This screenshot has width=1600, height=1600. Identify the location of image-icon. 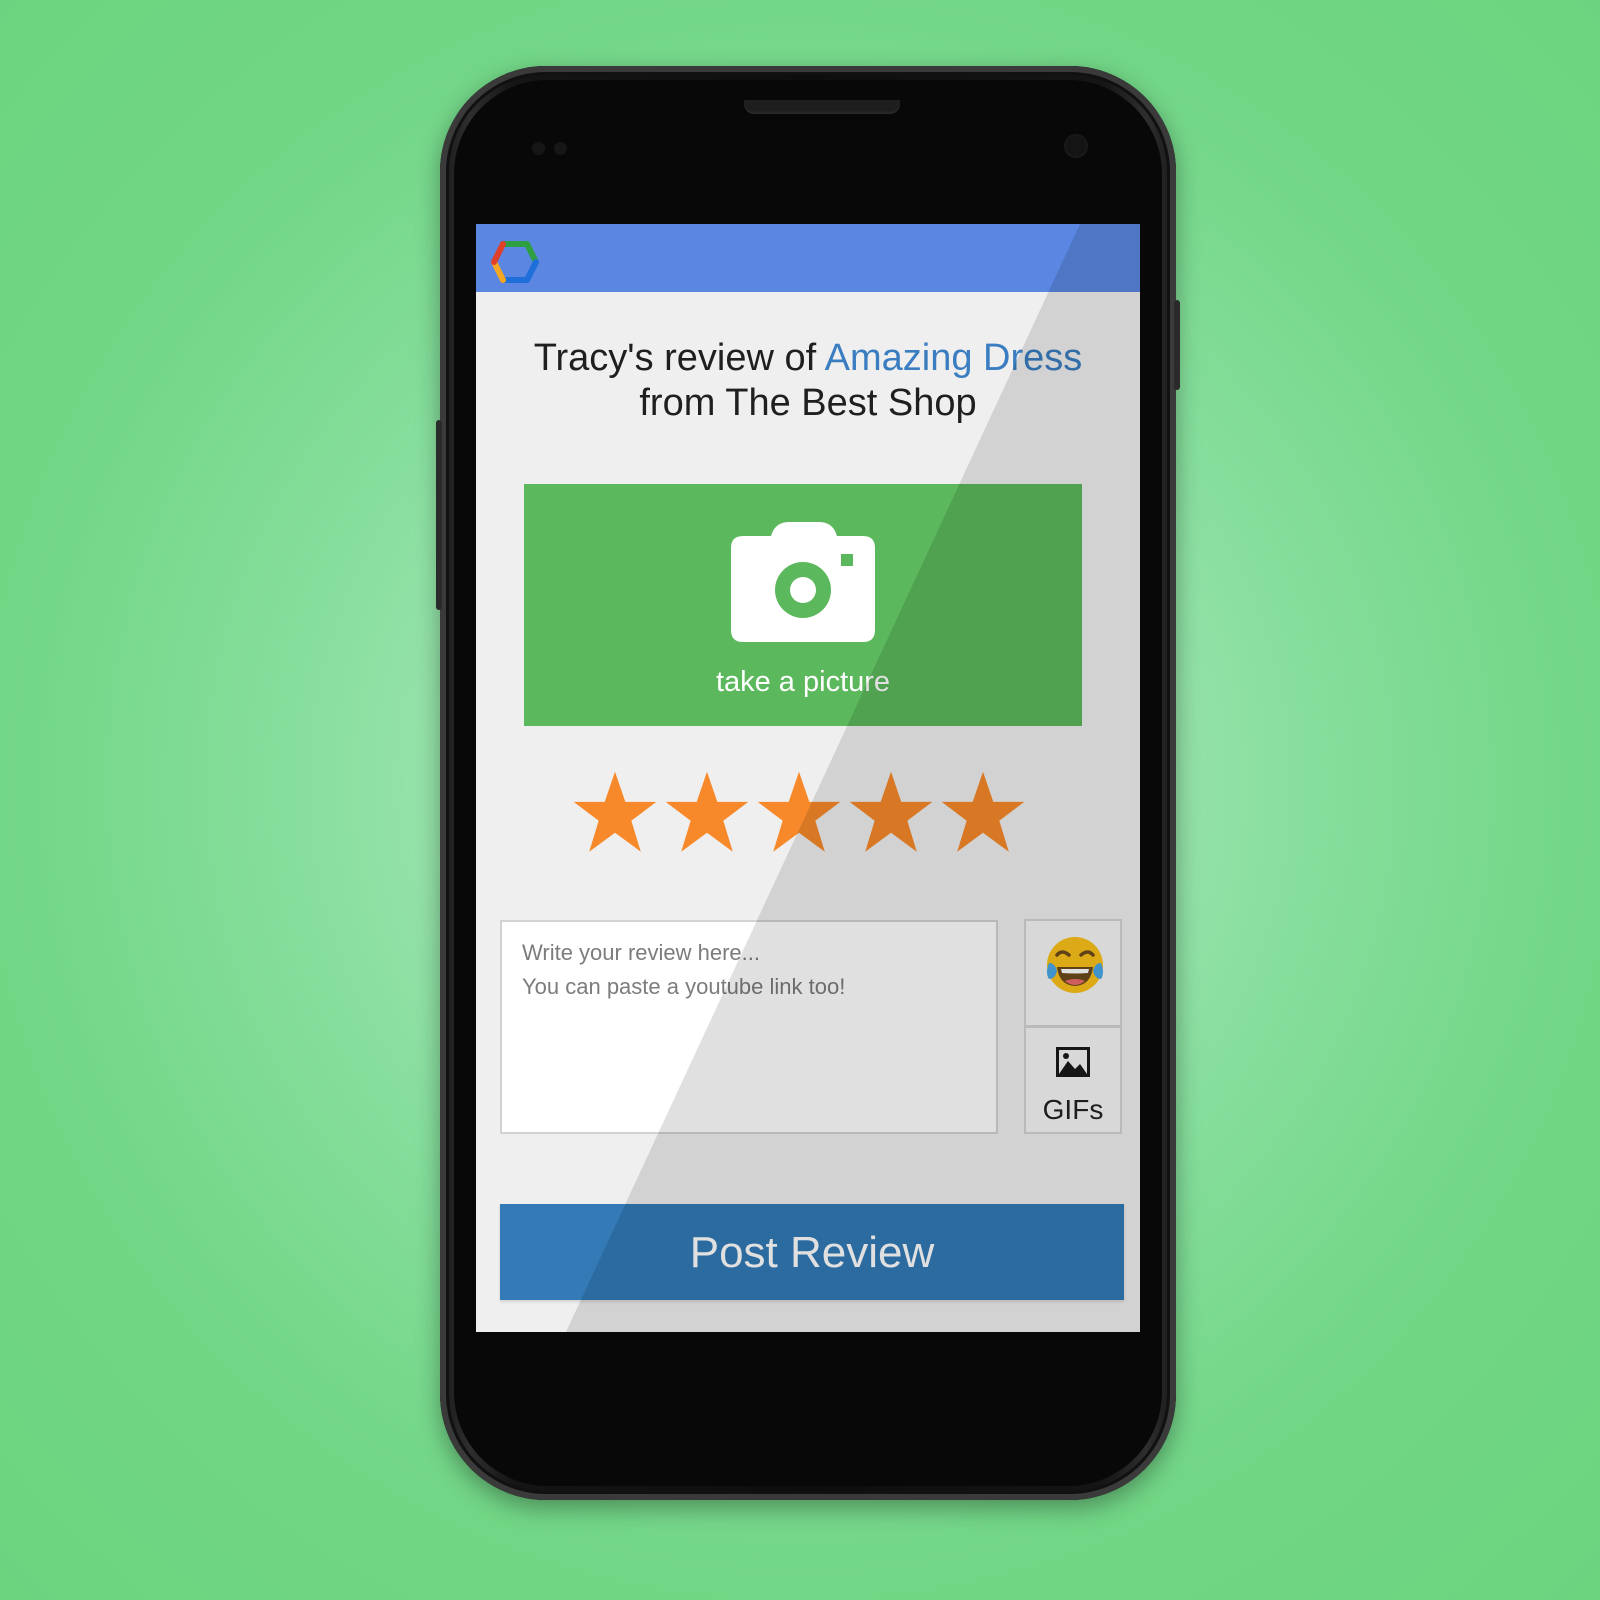
(1073, 1062).